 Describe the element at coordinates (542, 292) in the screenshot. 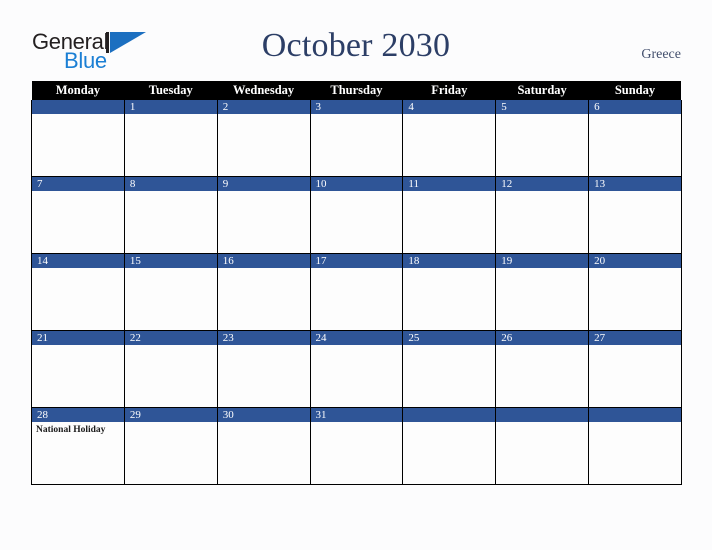

I see `calendar-day-cell: 19` at that location.